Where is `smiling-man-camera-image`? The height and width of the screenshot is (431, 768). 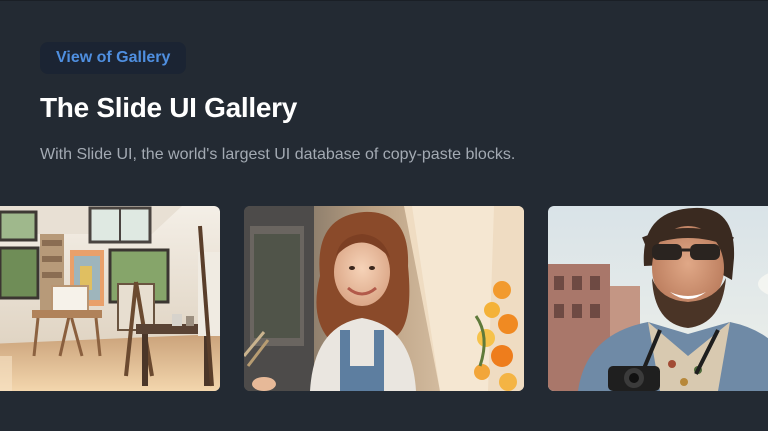 smiling-man-camera-image is located at coordinates (658, 298).